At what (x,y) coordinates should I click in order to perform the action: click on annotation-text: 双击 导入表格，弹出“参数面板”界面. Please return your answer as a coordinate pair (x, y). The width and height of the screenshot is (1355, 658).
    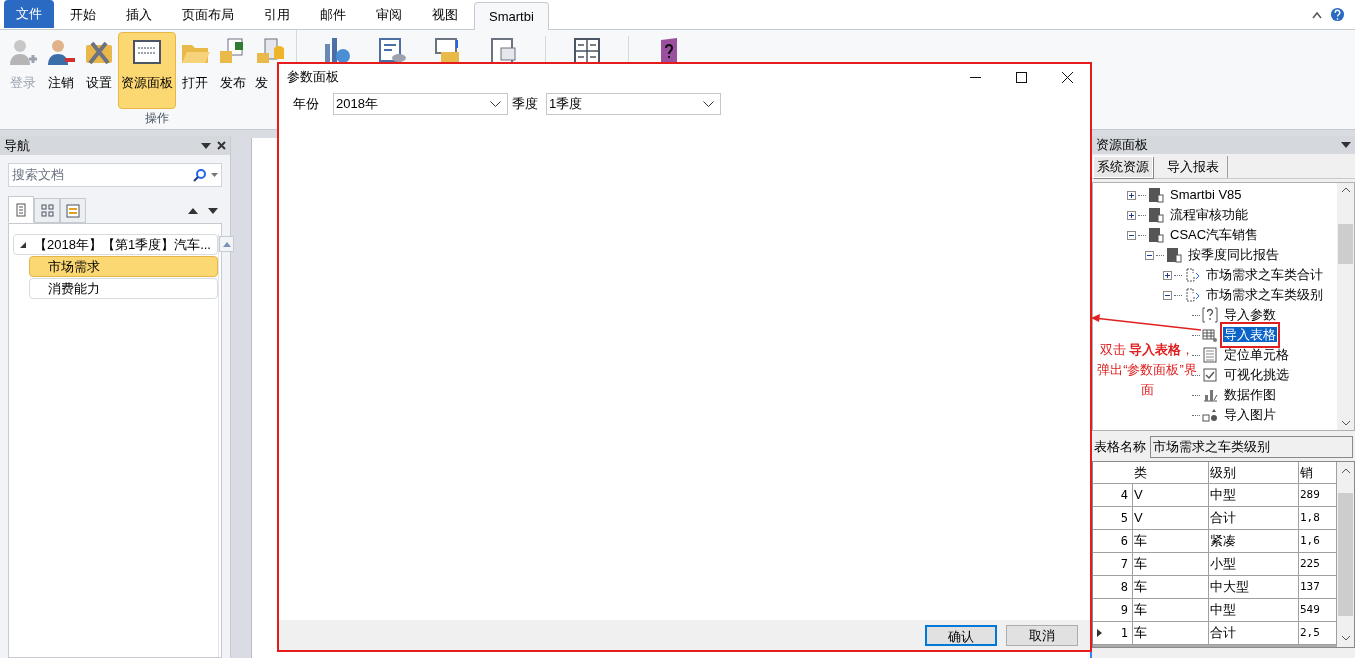
    Looking at the image, I should click on (1147, 370).